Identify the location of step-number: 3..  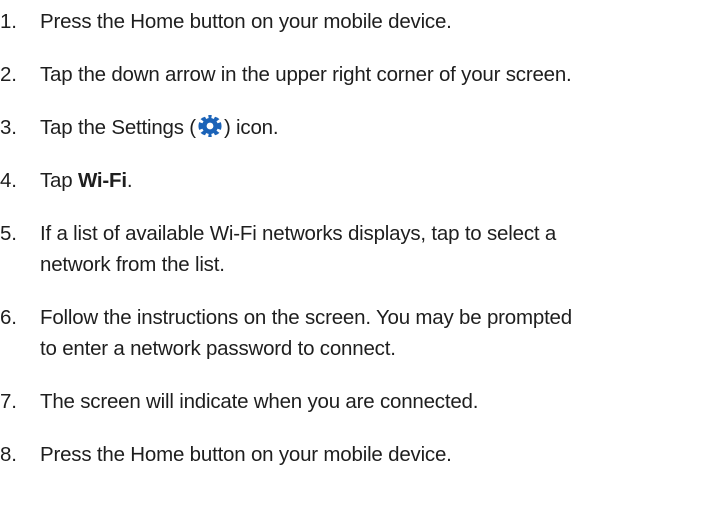
(8, 127).